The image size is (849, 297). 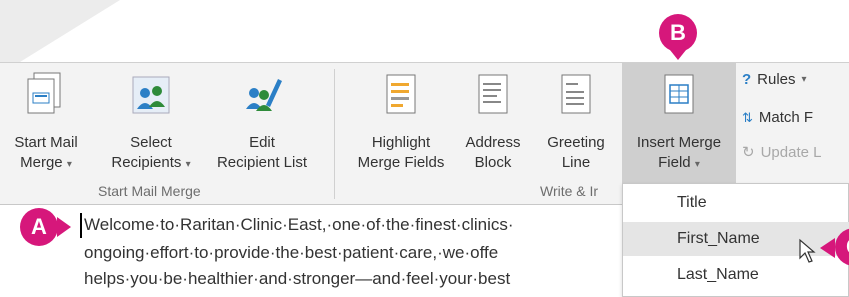 What do you see at coordinates (262, 95) in the screenshot?
I see `edit-recipients-icon` at bounding box center [262, 95].